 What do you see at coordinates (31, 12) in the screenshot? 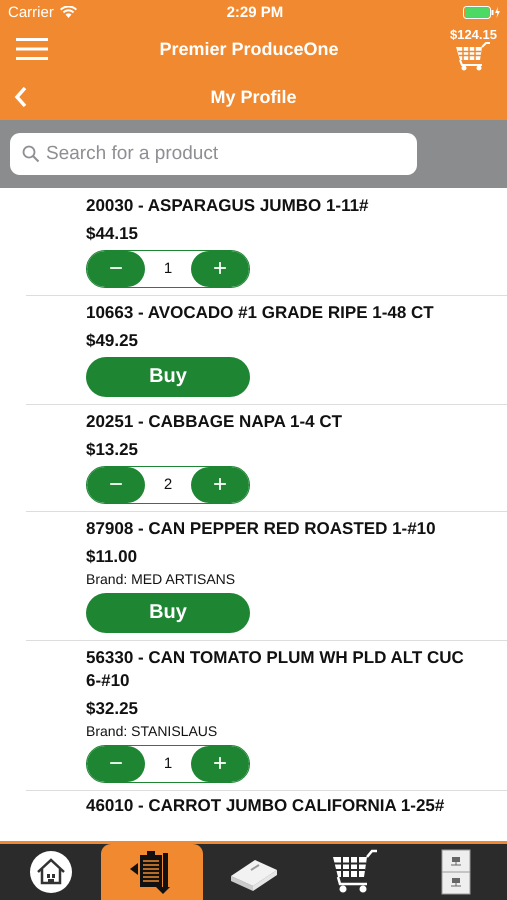
I see `carrier-label: Carrier` at bounding box center [31, 12].